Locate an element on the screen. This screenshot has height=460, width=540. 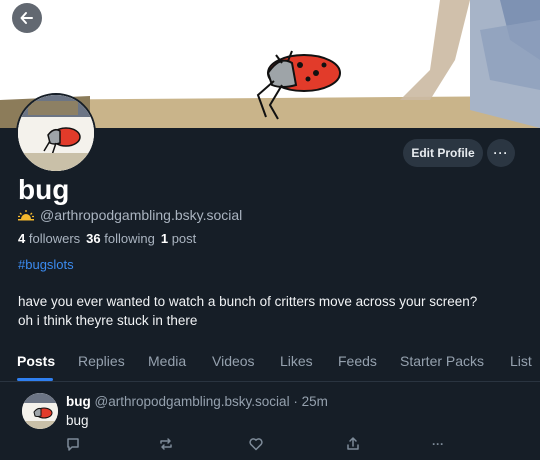
share-icon is located at coordinates (353, 443).